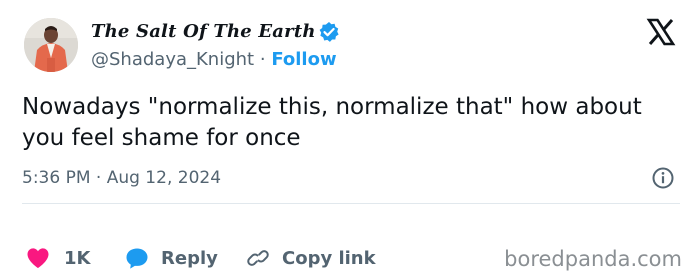  I want to click on watermark: boredpanda.com, so click(593, 259).